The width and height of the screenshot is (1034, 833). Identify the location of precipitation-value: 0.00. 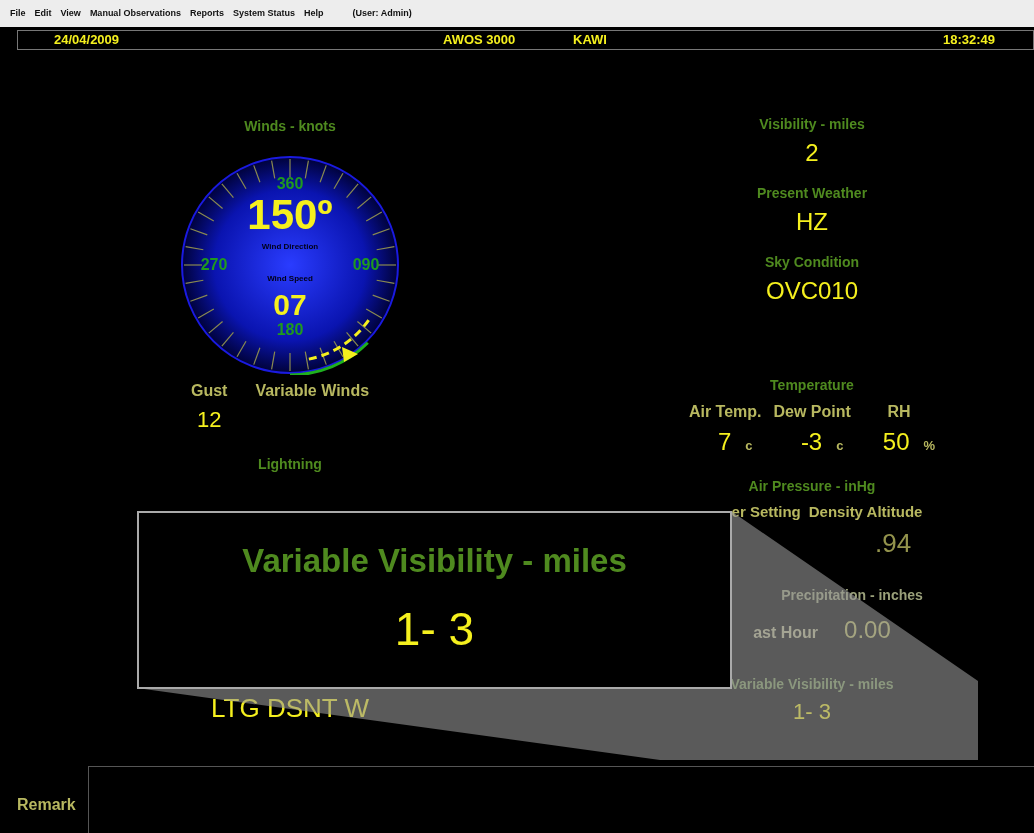
(867, 629).